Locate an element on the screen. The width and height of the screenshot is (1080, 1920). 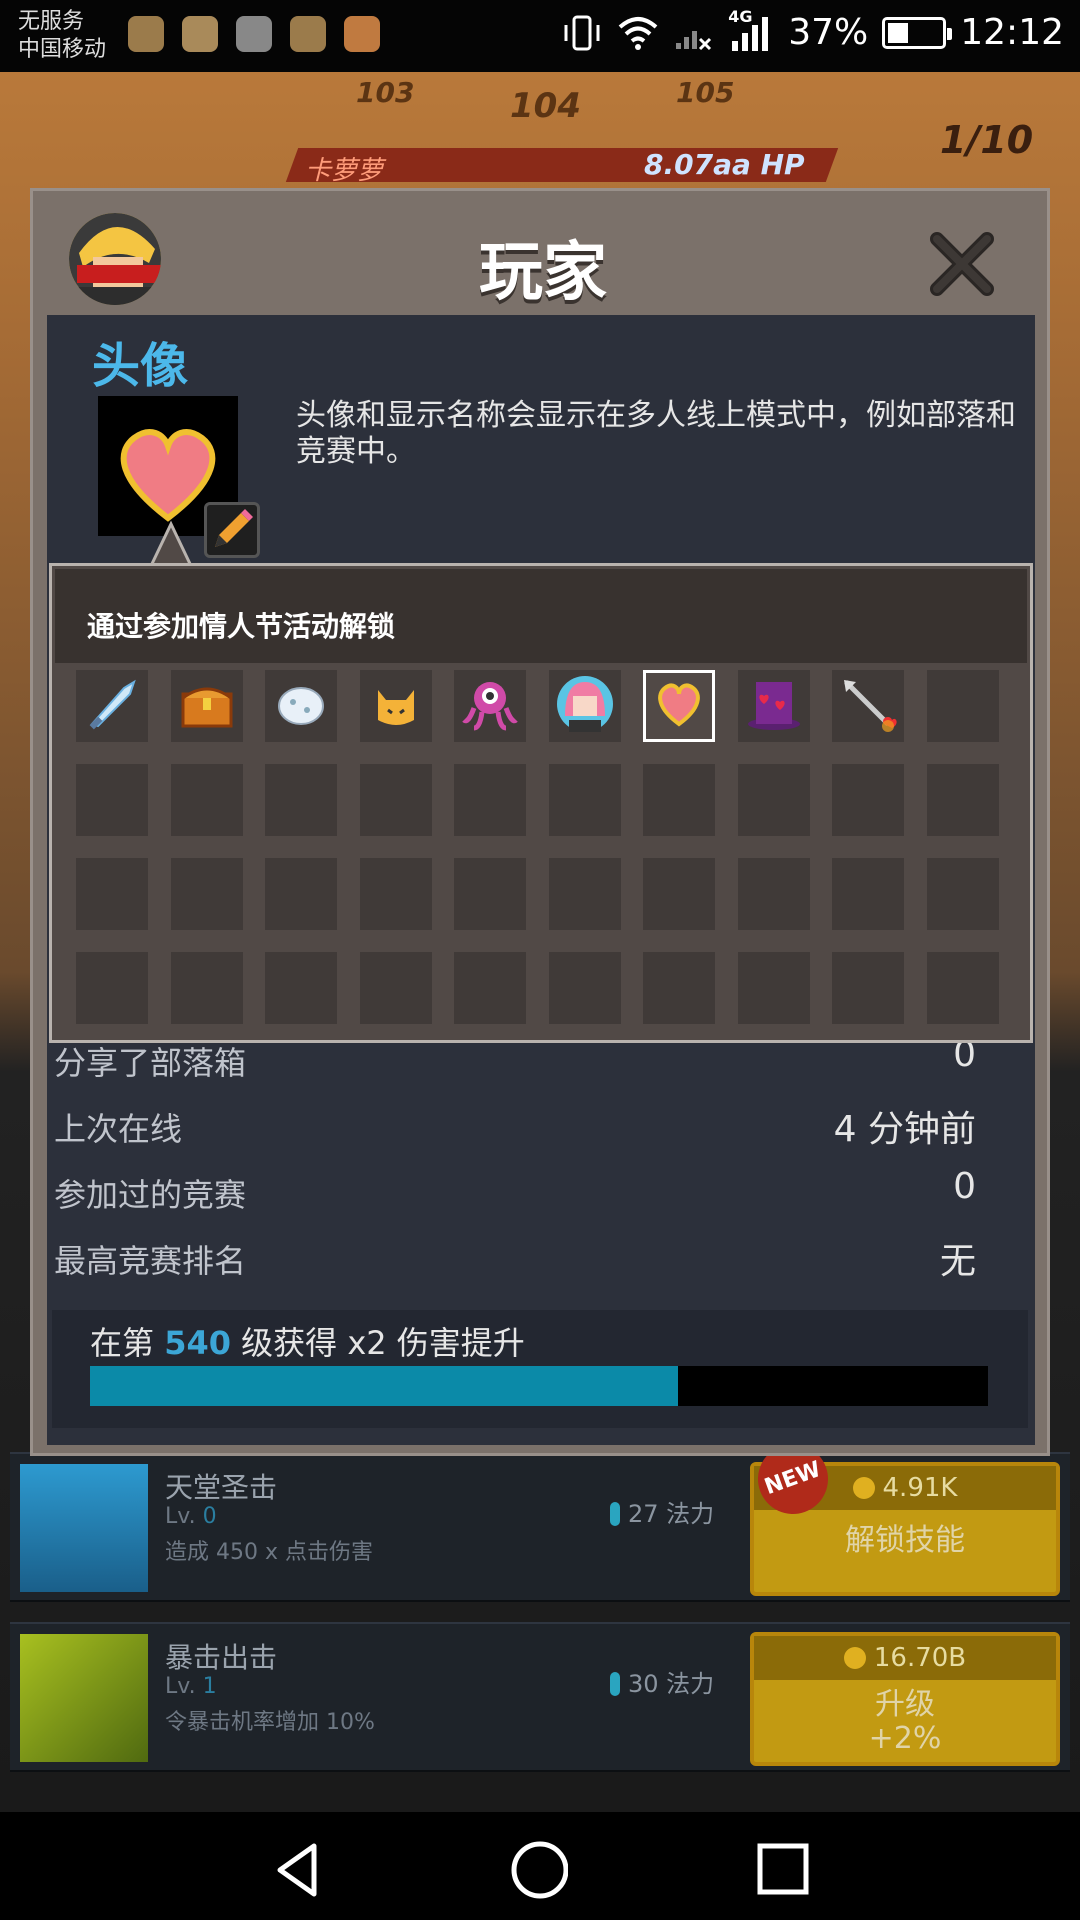
angel-skill-icon is located at coordinates (84, 1528).